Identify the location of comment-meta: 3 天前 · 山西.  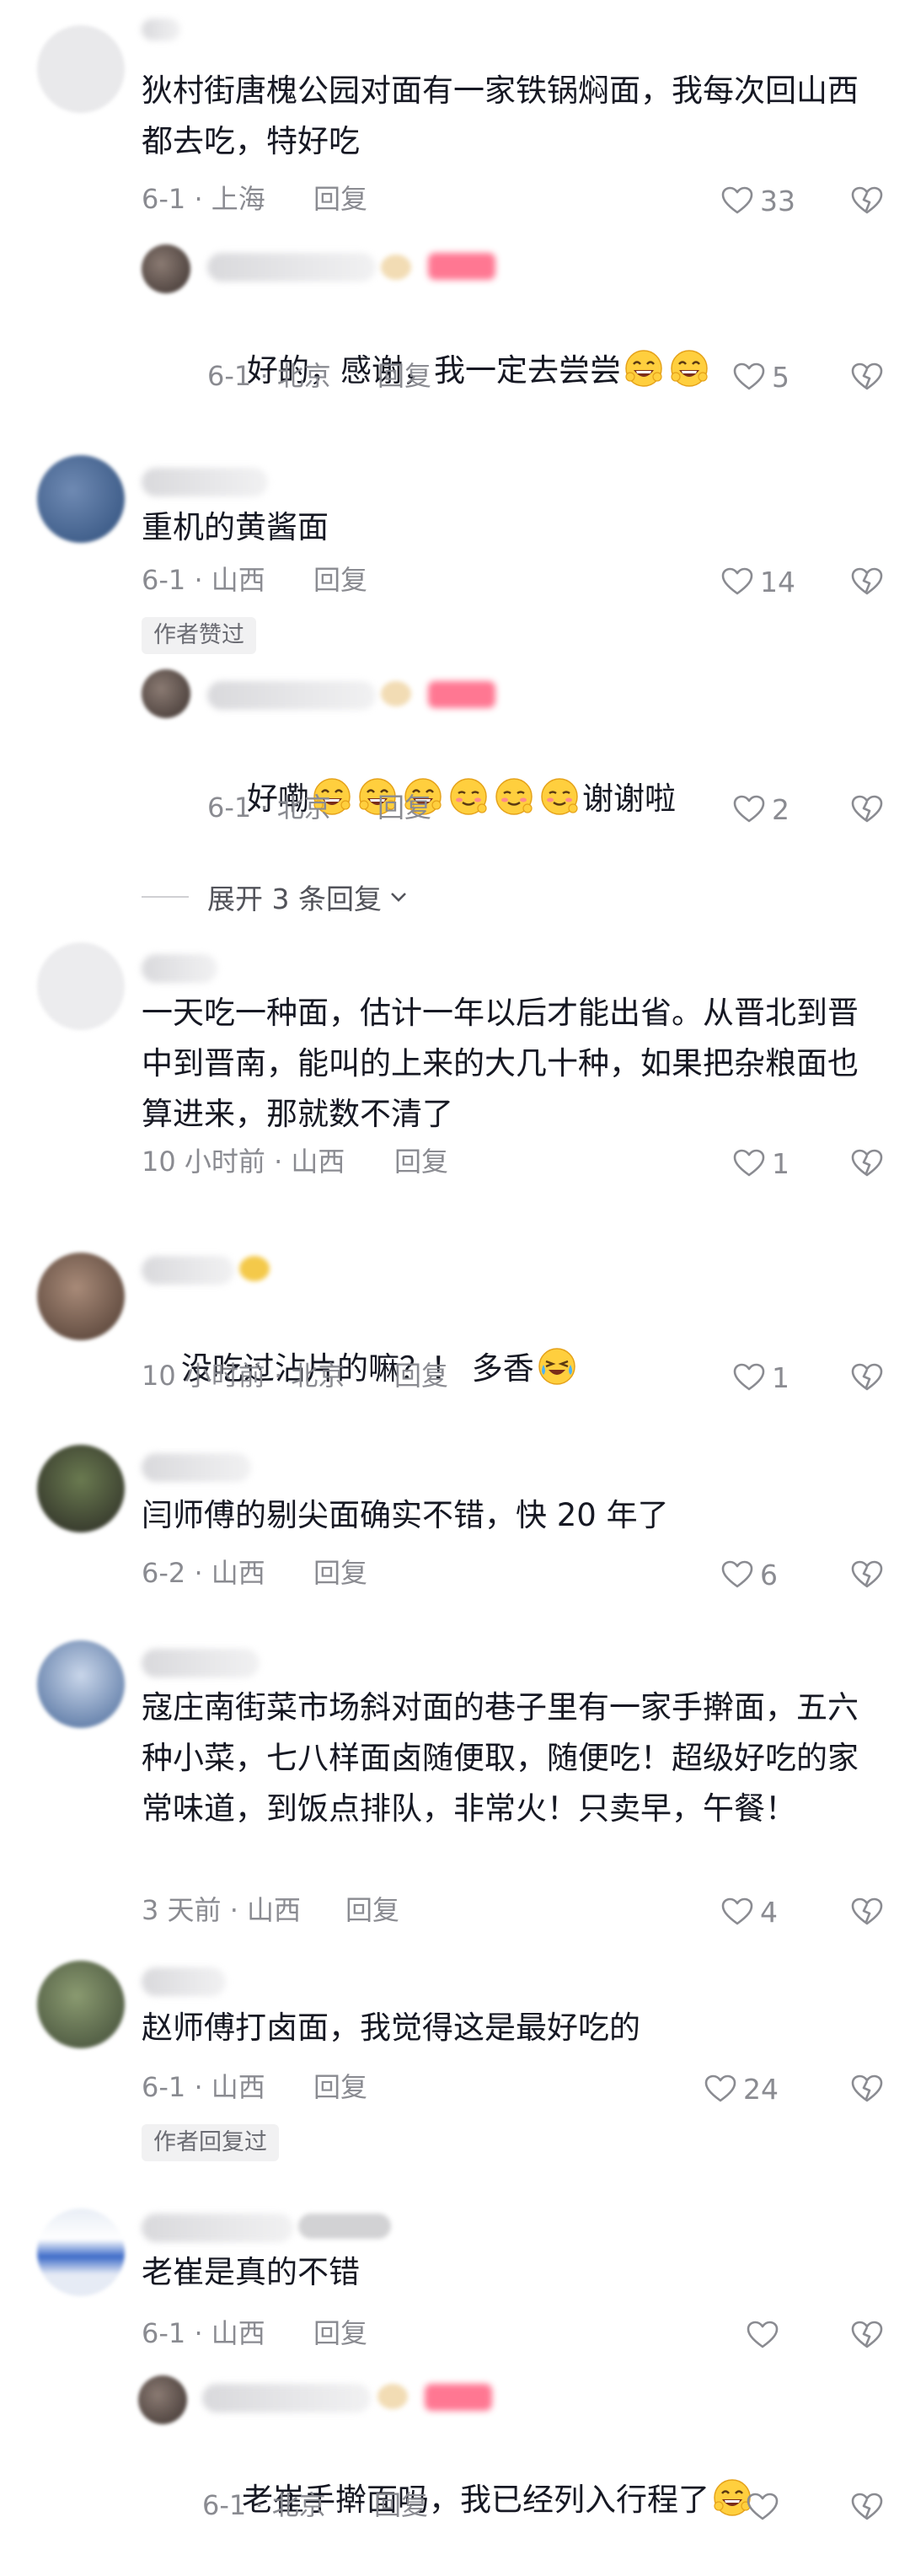
(222, 1910).